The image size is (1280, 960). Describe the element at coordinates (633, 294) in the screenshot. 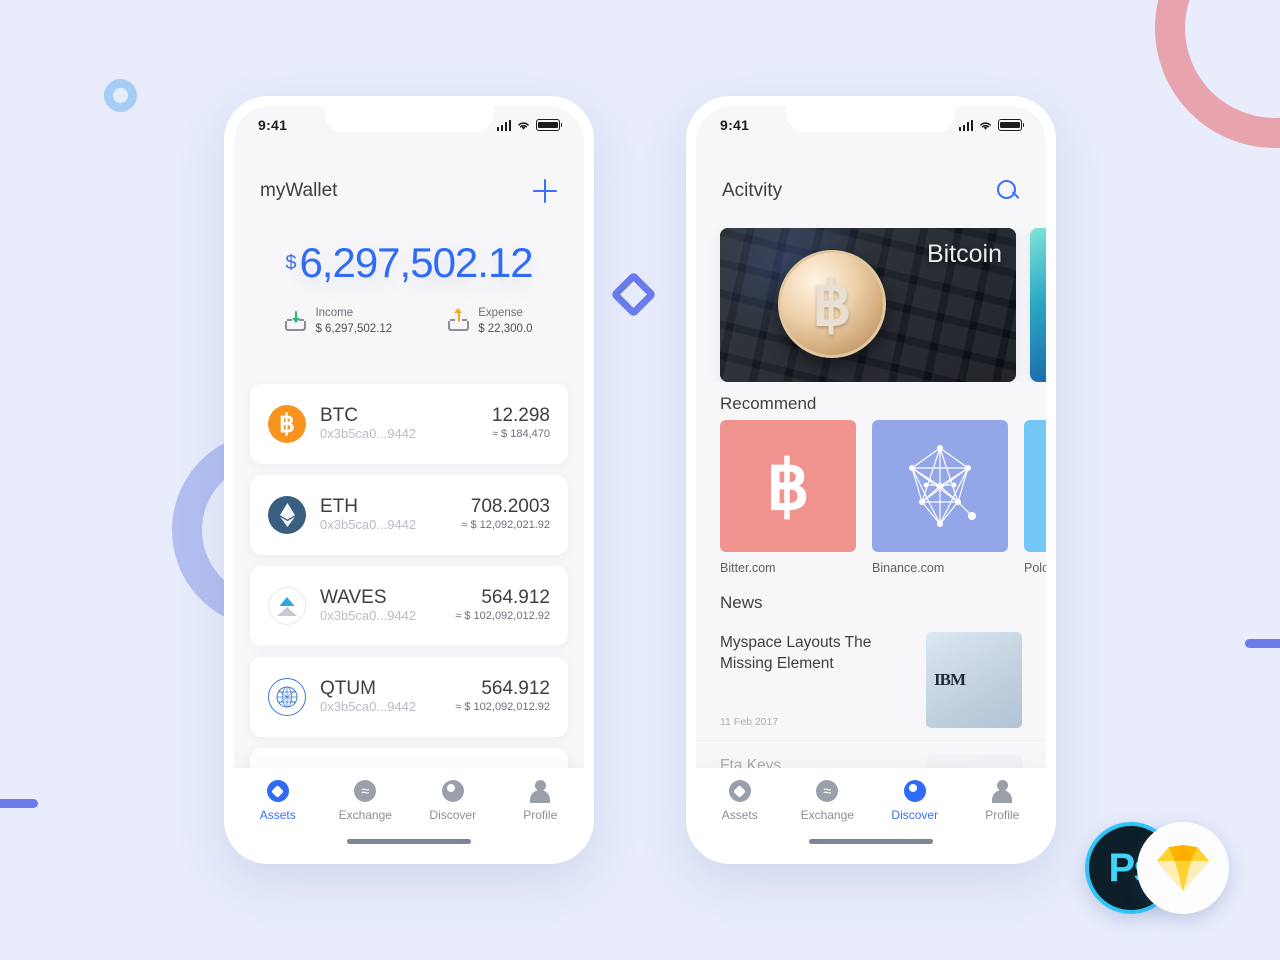

I see `decorative-diamond` at that location.